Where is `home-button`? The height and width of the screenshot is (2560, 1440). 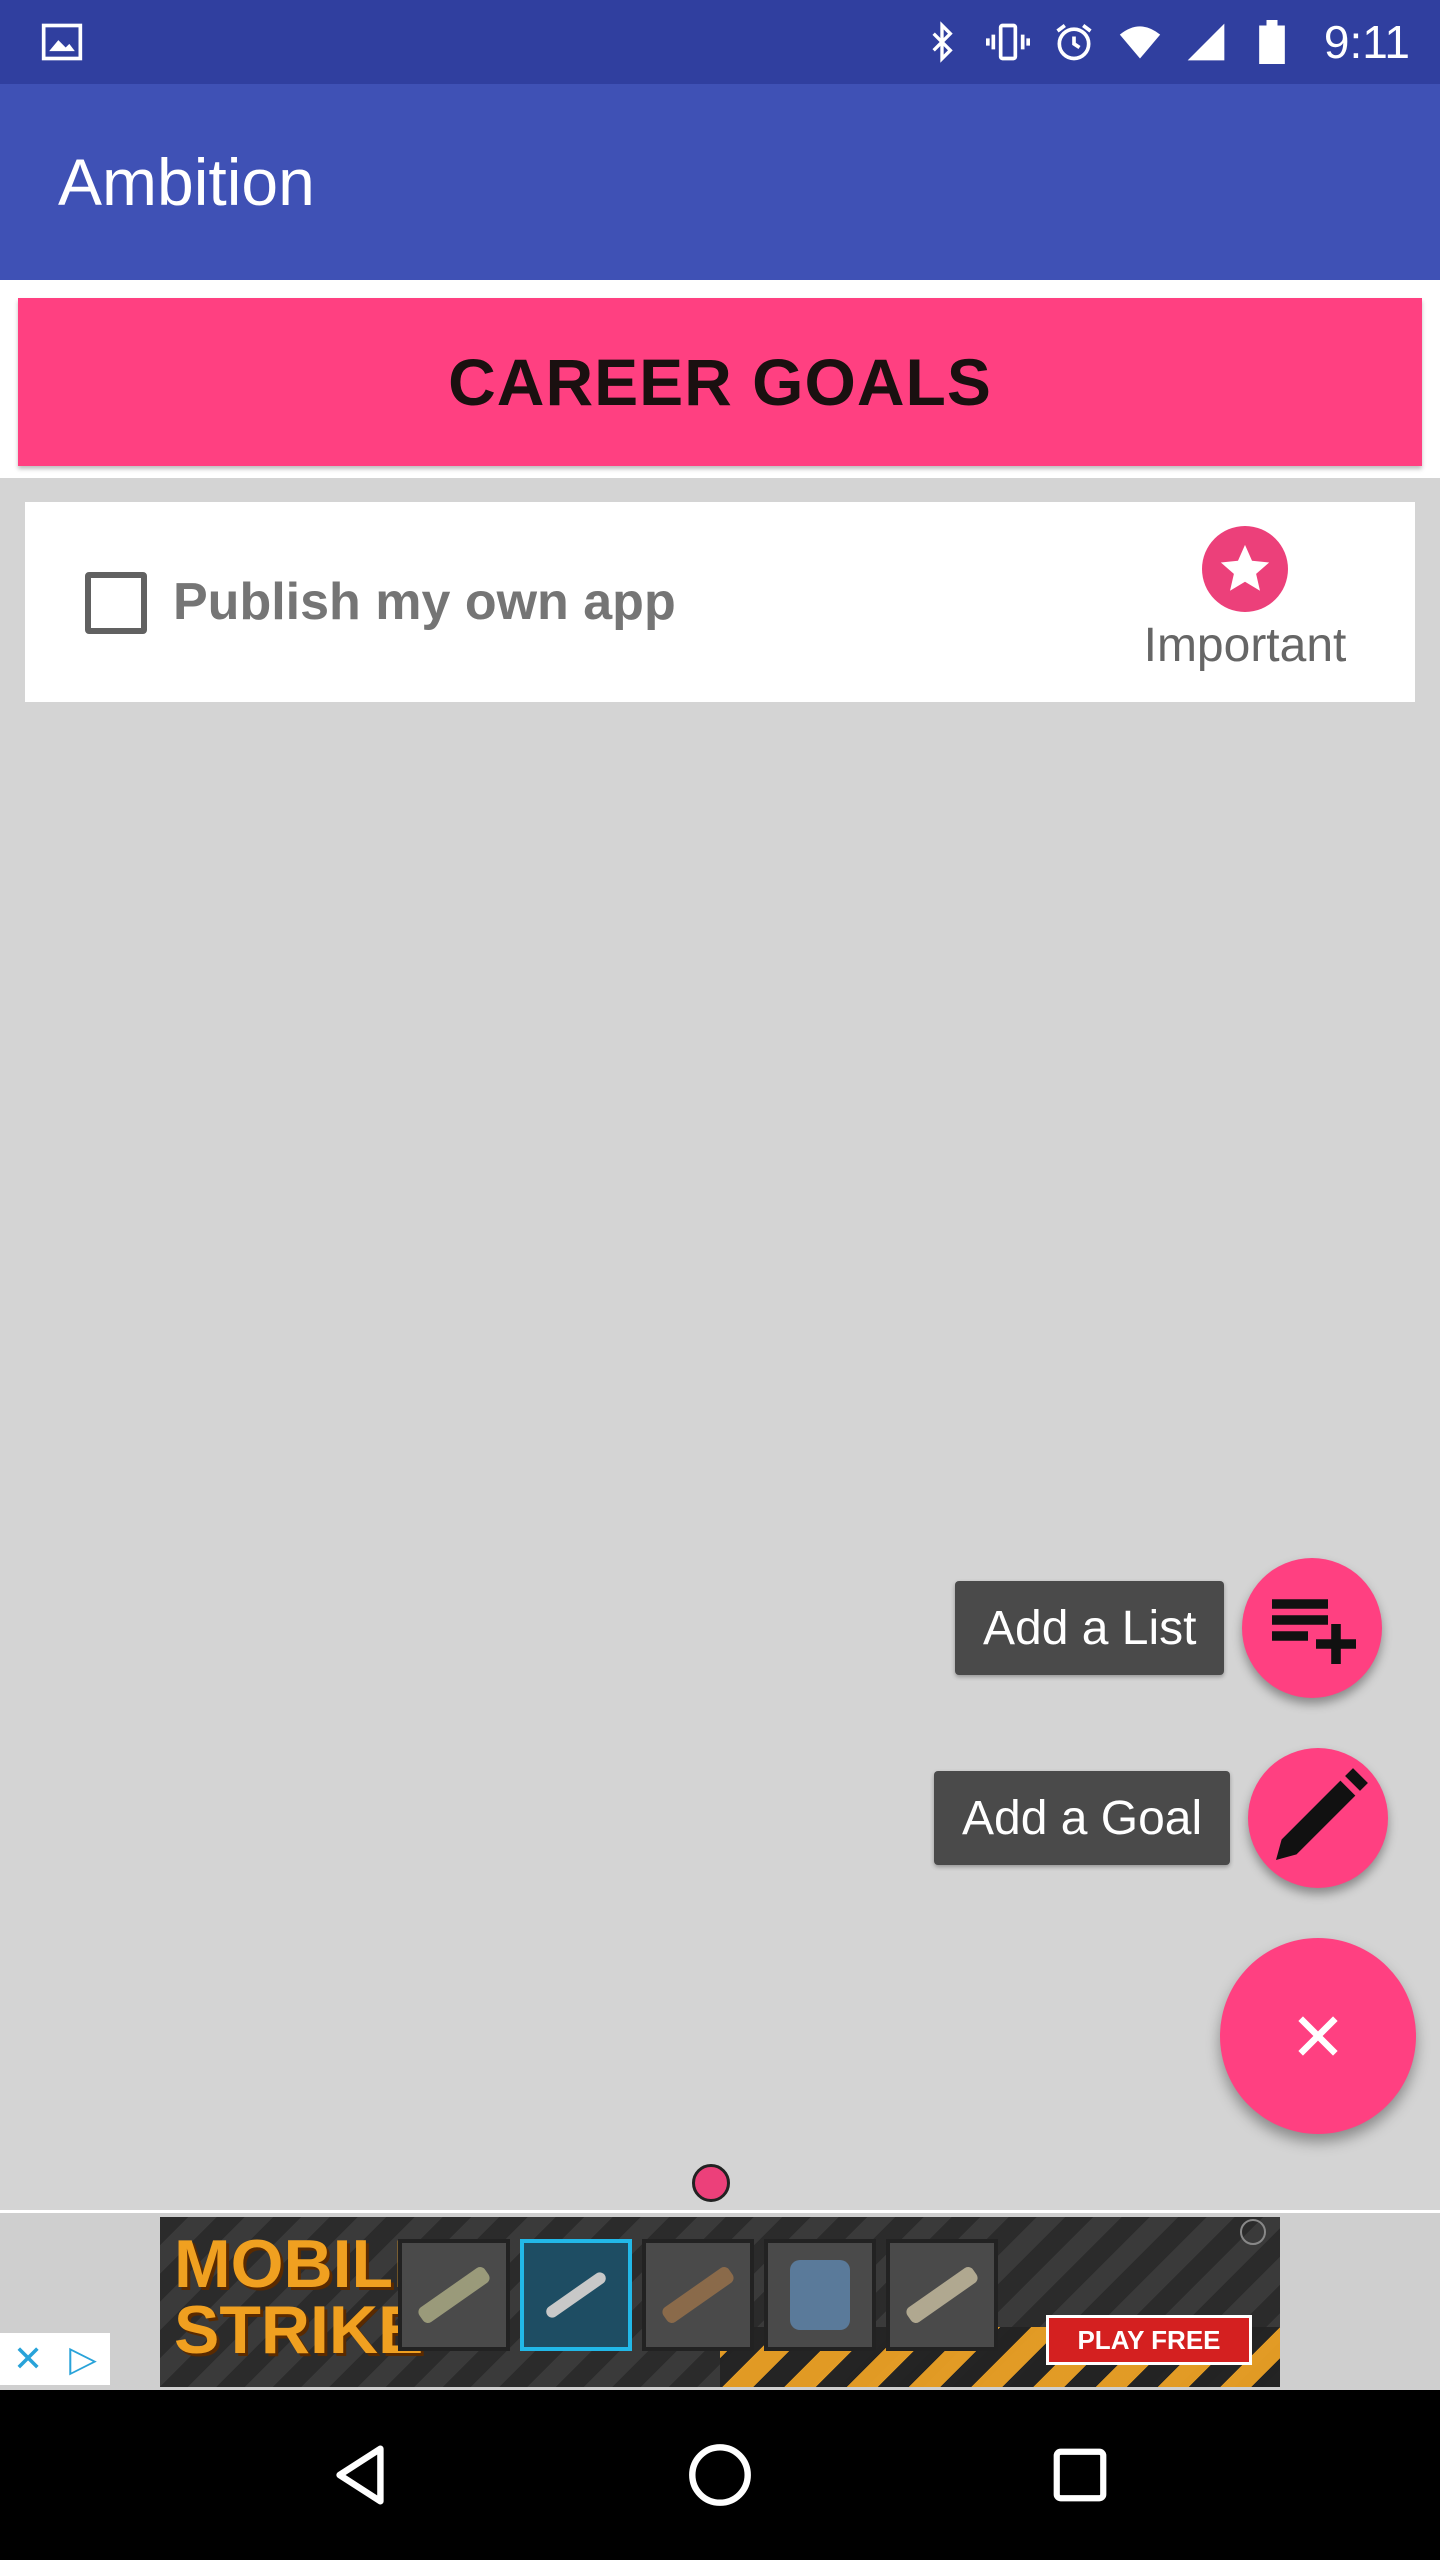
home-button is located at coordinates (720, 2475).